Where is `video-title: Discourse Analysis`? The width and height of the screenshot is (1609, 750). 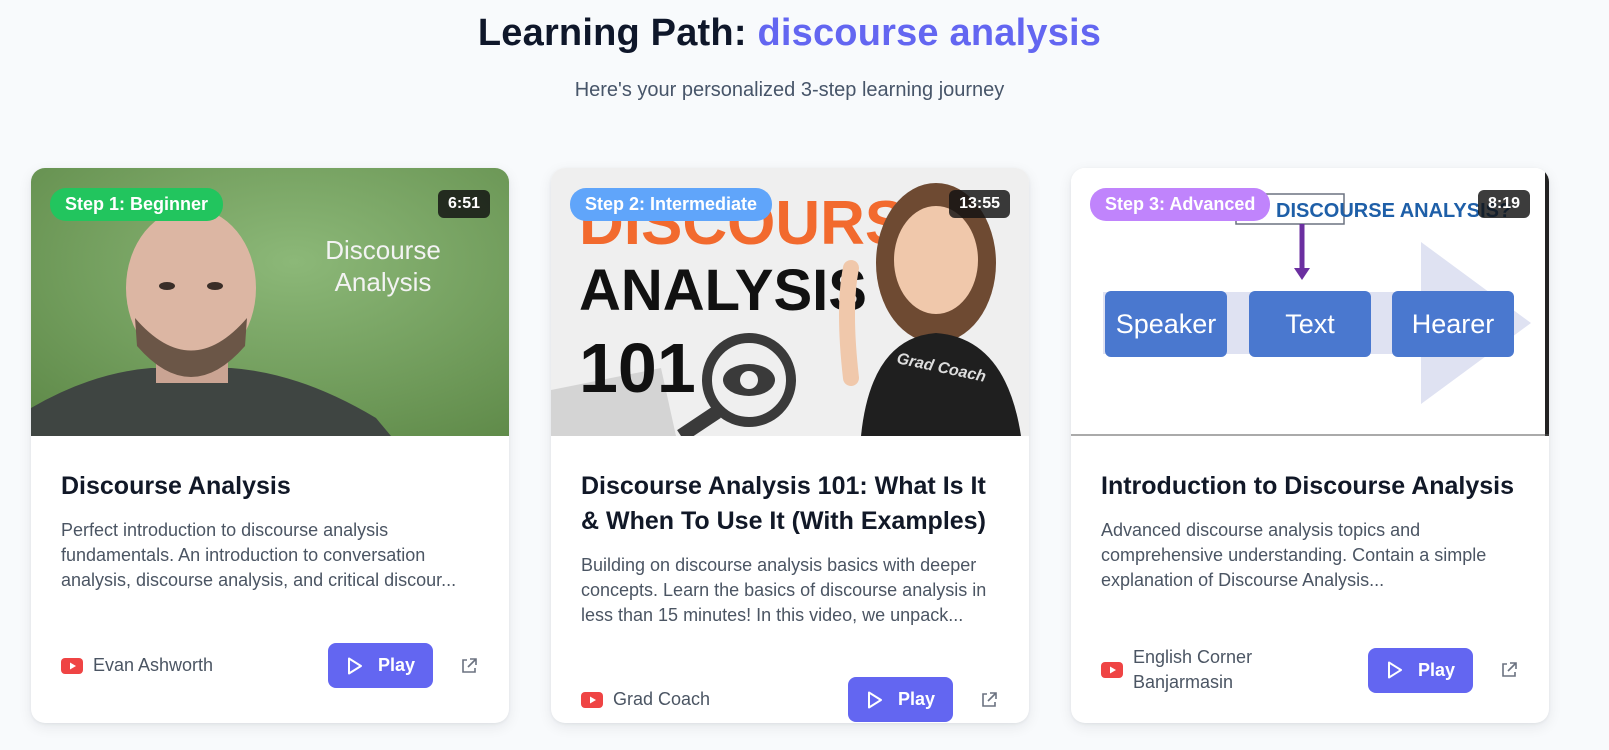 video-title: Discourse Analysis is located at coordinates (270, 486).